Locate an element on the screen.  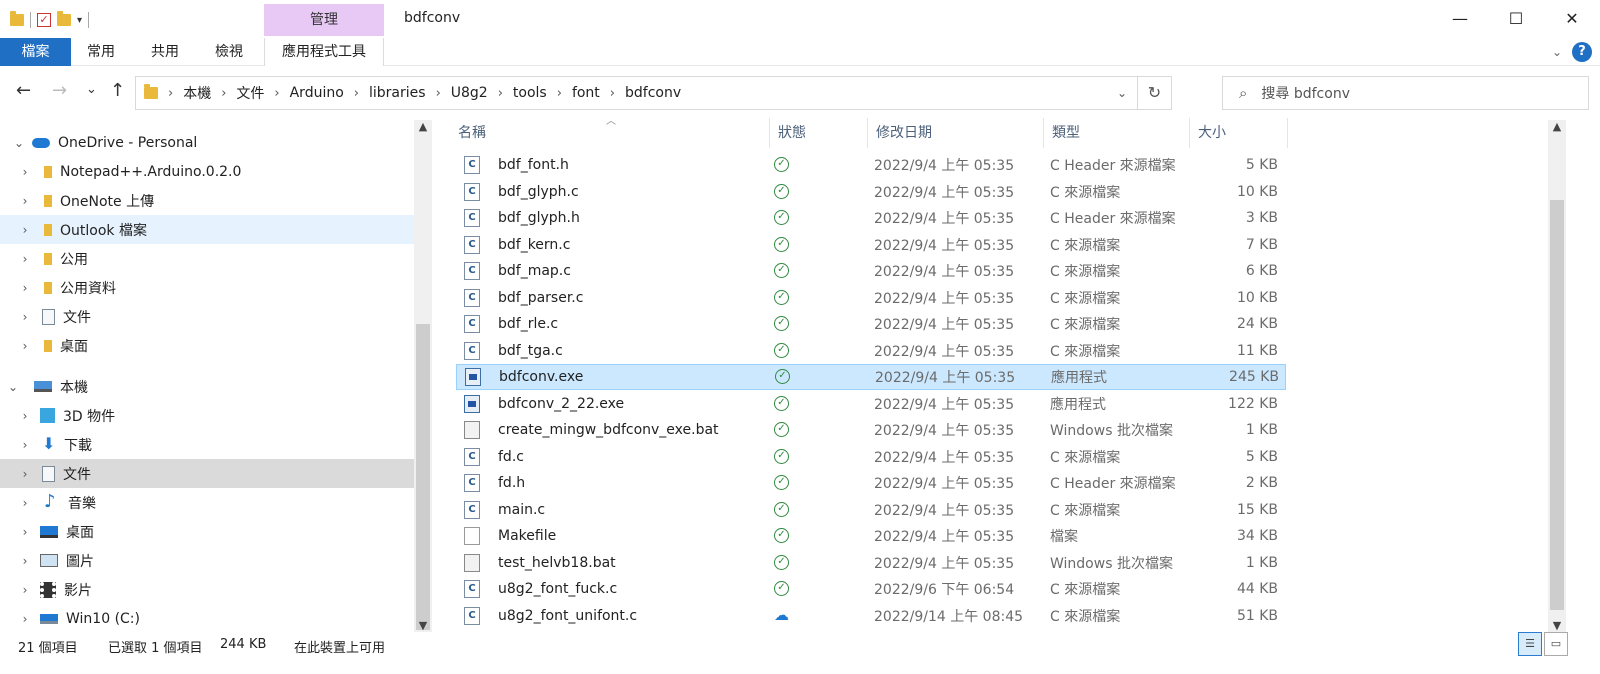
table-row: Cbdf_kern.c ✓ 2022/9/4 上午 05:35 C 來源檔案 7 KB is located at coordinates (871, 245).